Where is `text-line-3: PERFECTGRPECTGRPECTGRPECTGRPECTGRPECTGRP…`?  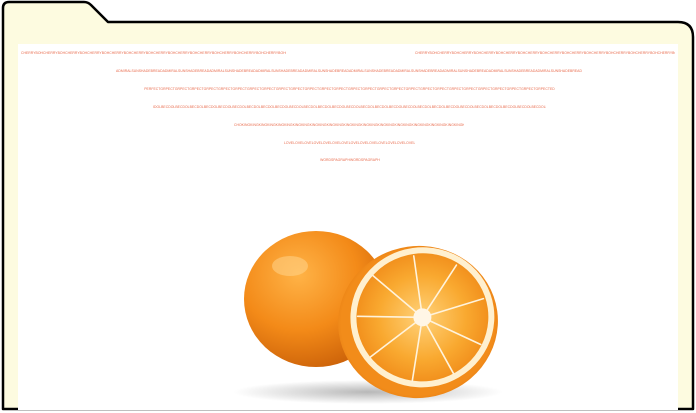
text-line-3: PERFECTGRPECTGRPECTGRPECTGRPECTGRPECTGRP… is located at coordinates (349, 89).